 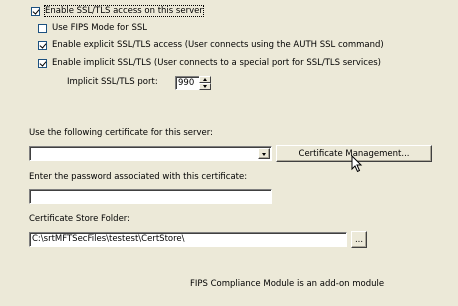 I want to click on arrow-down-icon, so click(x=205, y=86).